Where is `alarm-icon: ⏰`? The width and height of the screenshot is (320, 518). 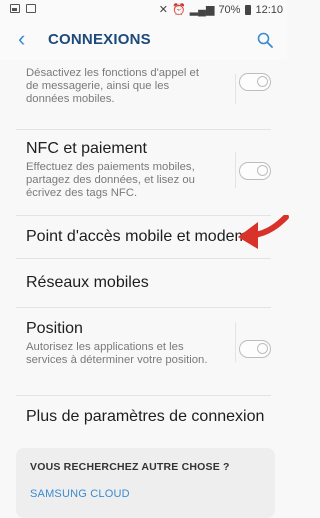 alarm-icon: ⏰ is located at coordinates (179, 10).